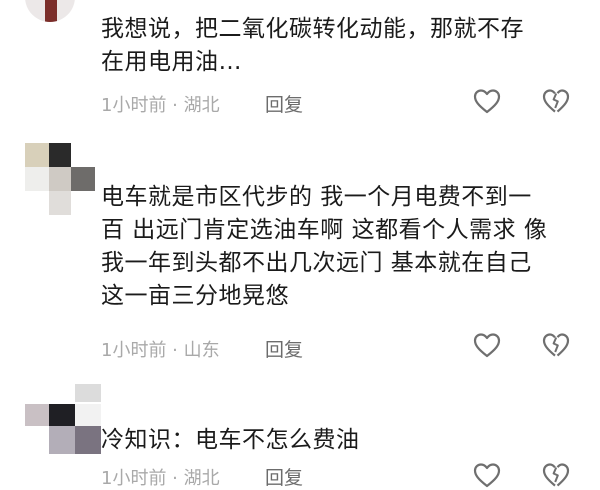 This screenshot has height=490, width=600. What do you see at coordinates (230, 440) in the screenshot?
I see `comment-text: 冷知识：电车不怎么费油` at bounding box center [230, 440].